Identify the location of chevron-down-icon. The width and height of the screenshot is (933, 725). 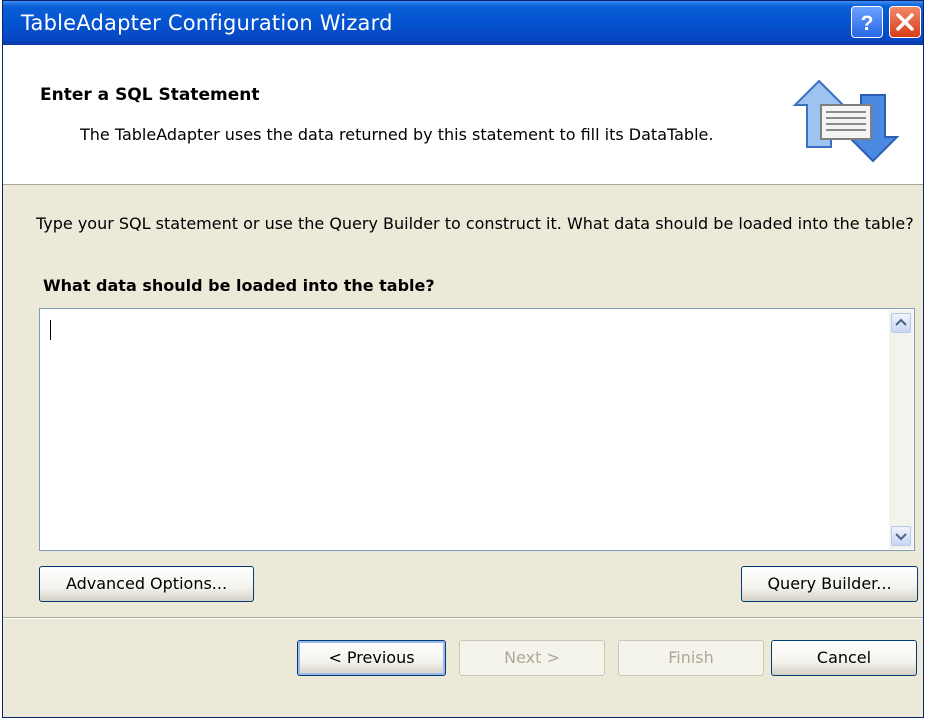
(901, 537).